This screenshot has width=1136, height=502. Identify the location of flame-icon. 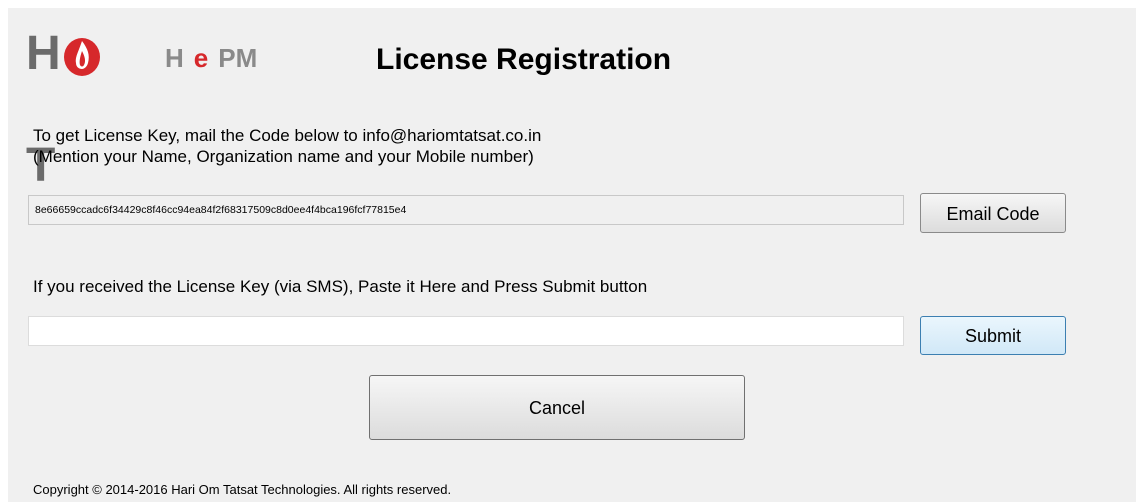
(82, 57).